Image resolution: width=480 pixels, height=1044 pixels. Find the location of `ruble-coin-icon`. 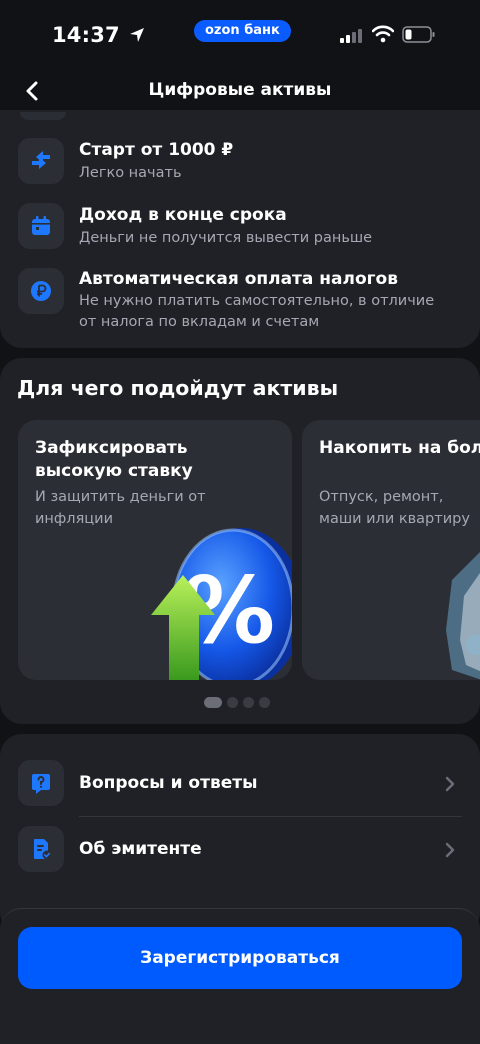

ruble-coin-icon is located at coordinates (41, 291).